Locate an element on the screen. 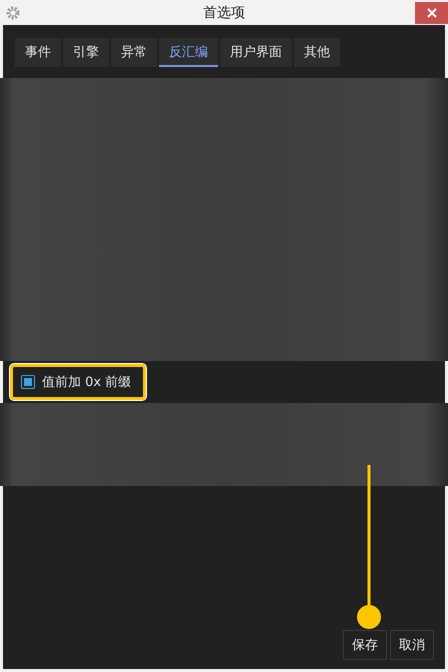 The image size is (448, 672). checkbox-label: 值前加 0x 前缀 is located at coordinates (87, 382).